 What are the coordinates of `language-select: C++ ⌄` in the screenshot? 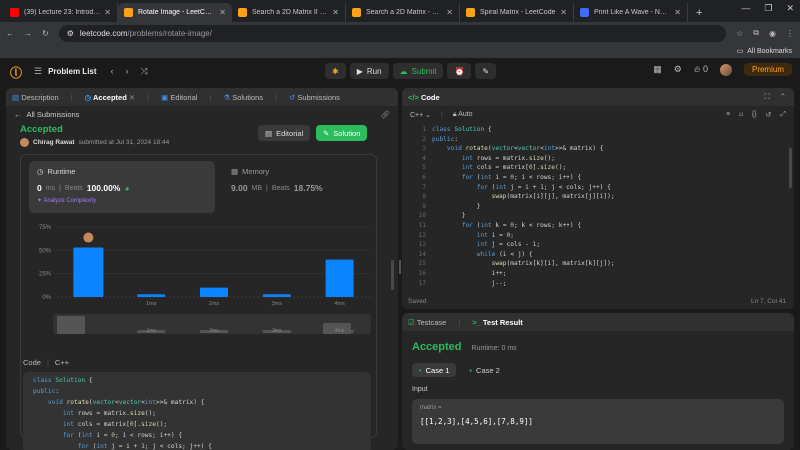 It's located at (420, 115).